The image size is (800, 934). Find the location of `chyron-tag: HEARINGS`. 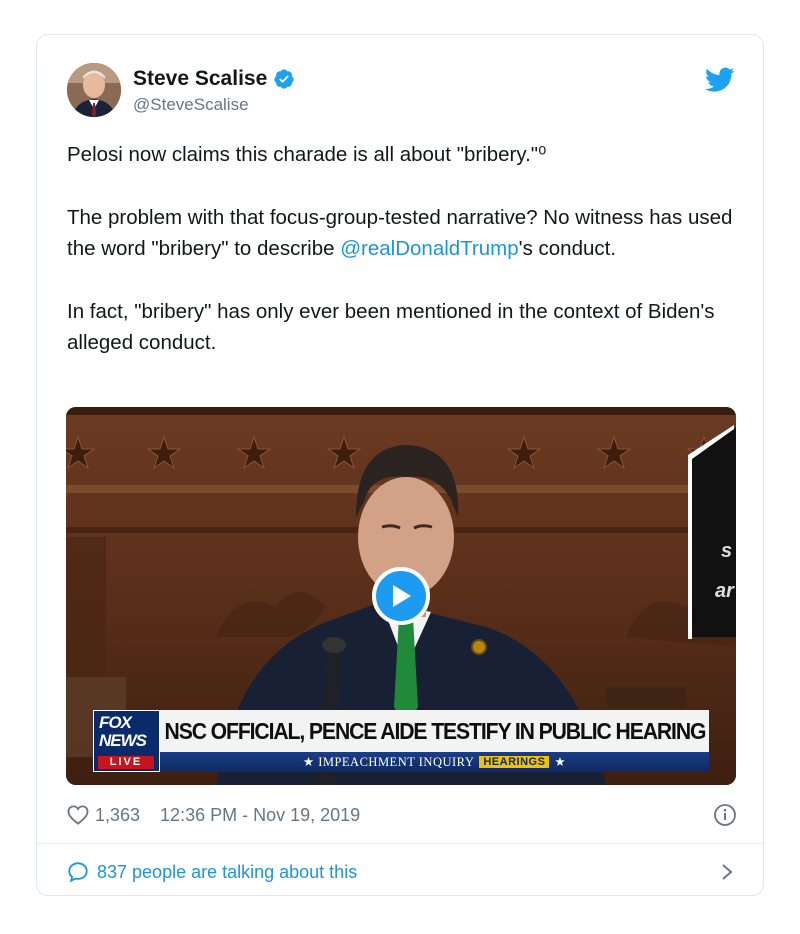

chyron-tag: HEARINGS is located at coordinates (514, 762).